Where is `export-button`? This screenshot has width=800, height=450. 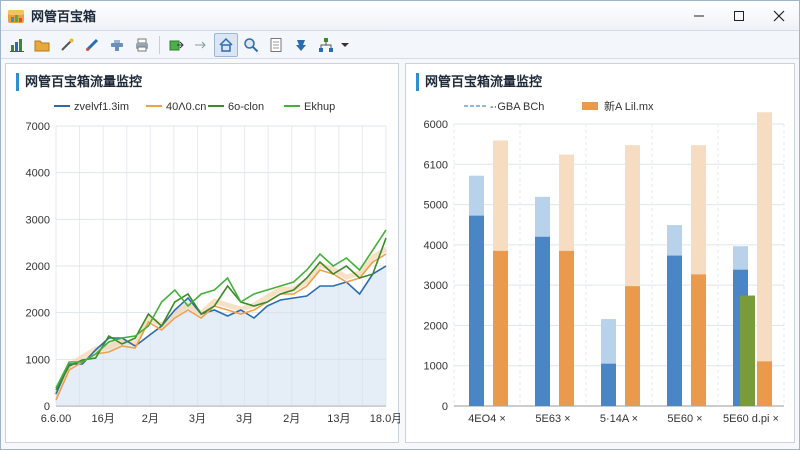
export-button is located at coordinates (176, 45).